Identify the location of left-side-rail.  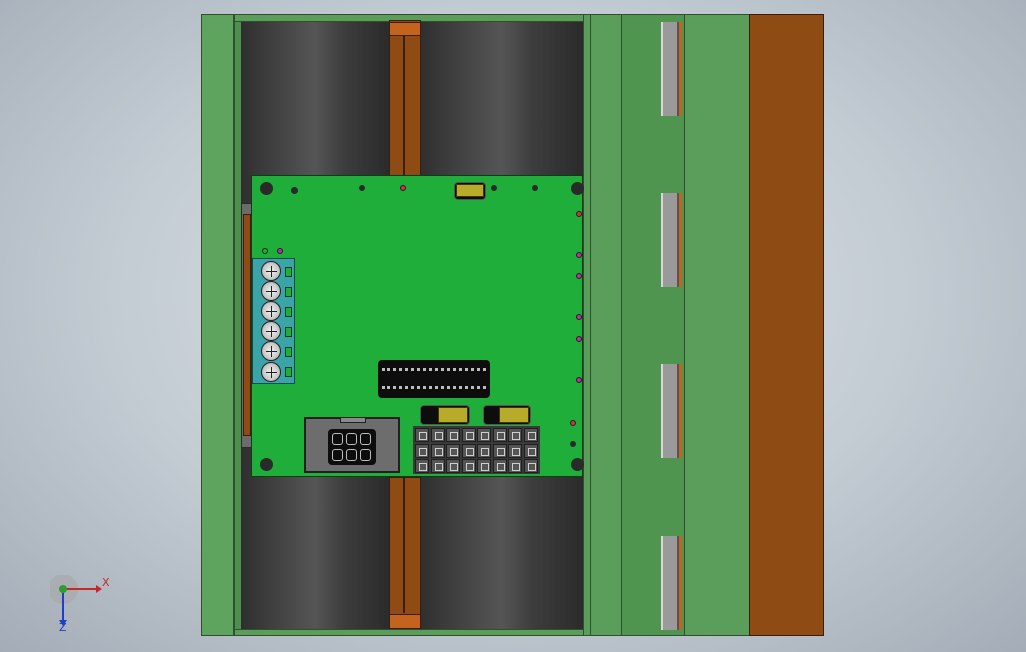
(217, 325).